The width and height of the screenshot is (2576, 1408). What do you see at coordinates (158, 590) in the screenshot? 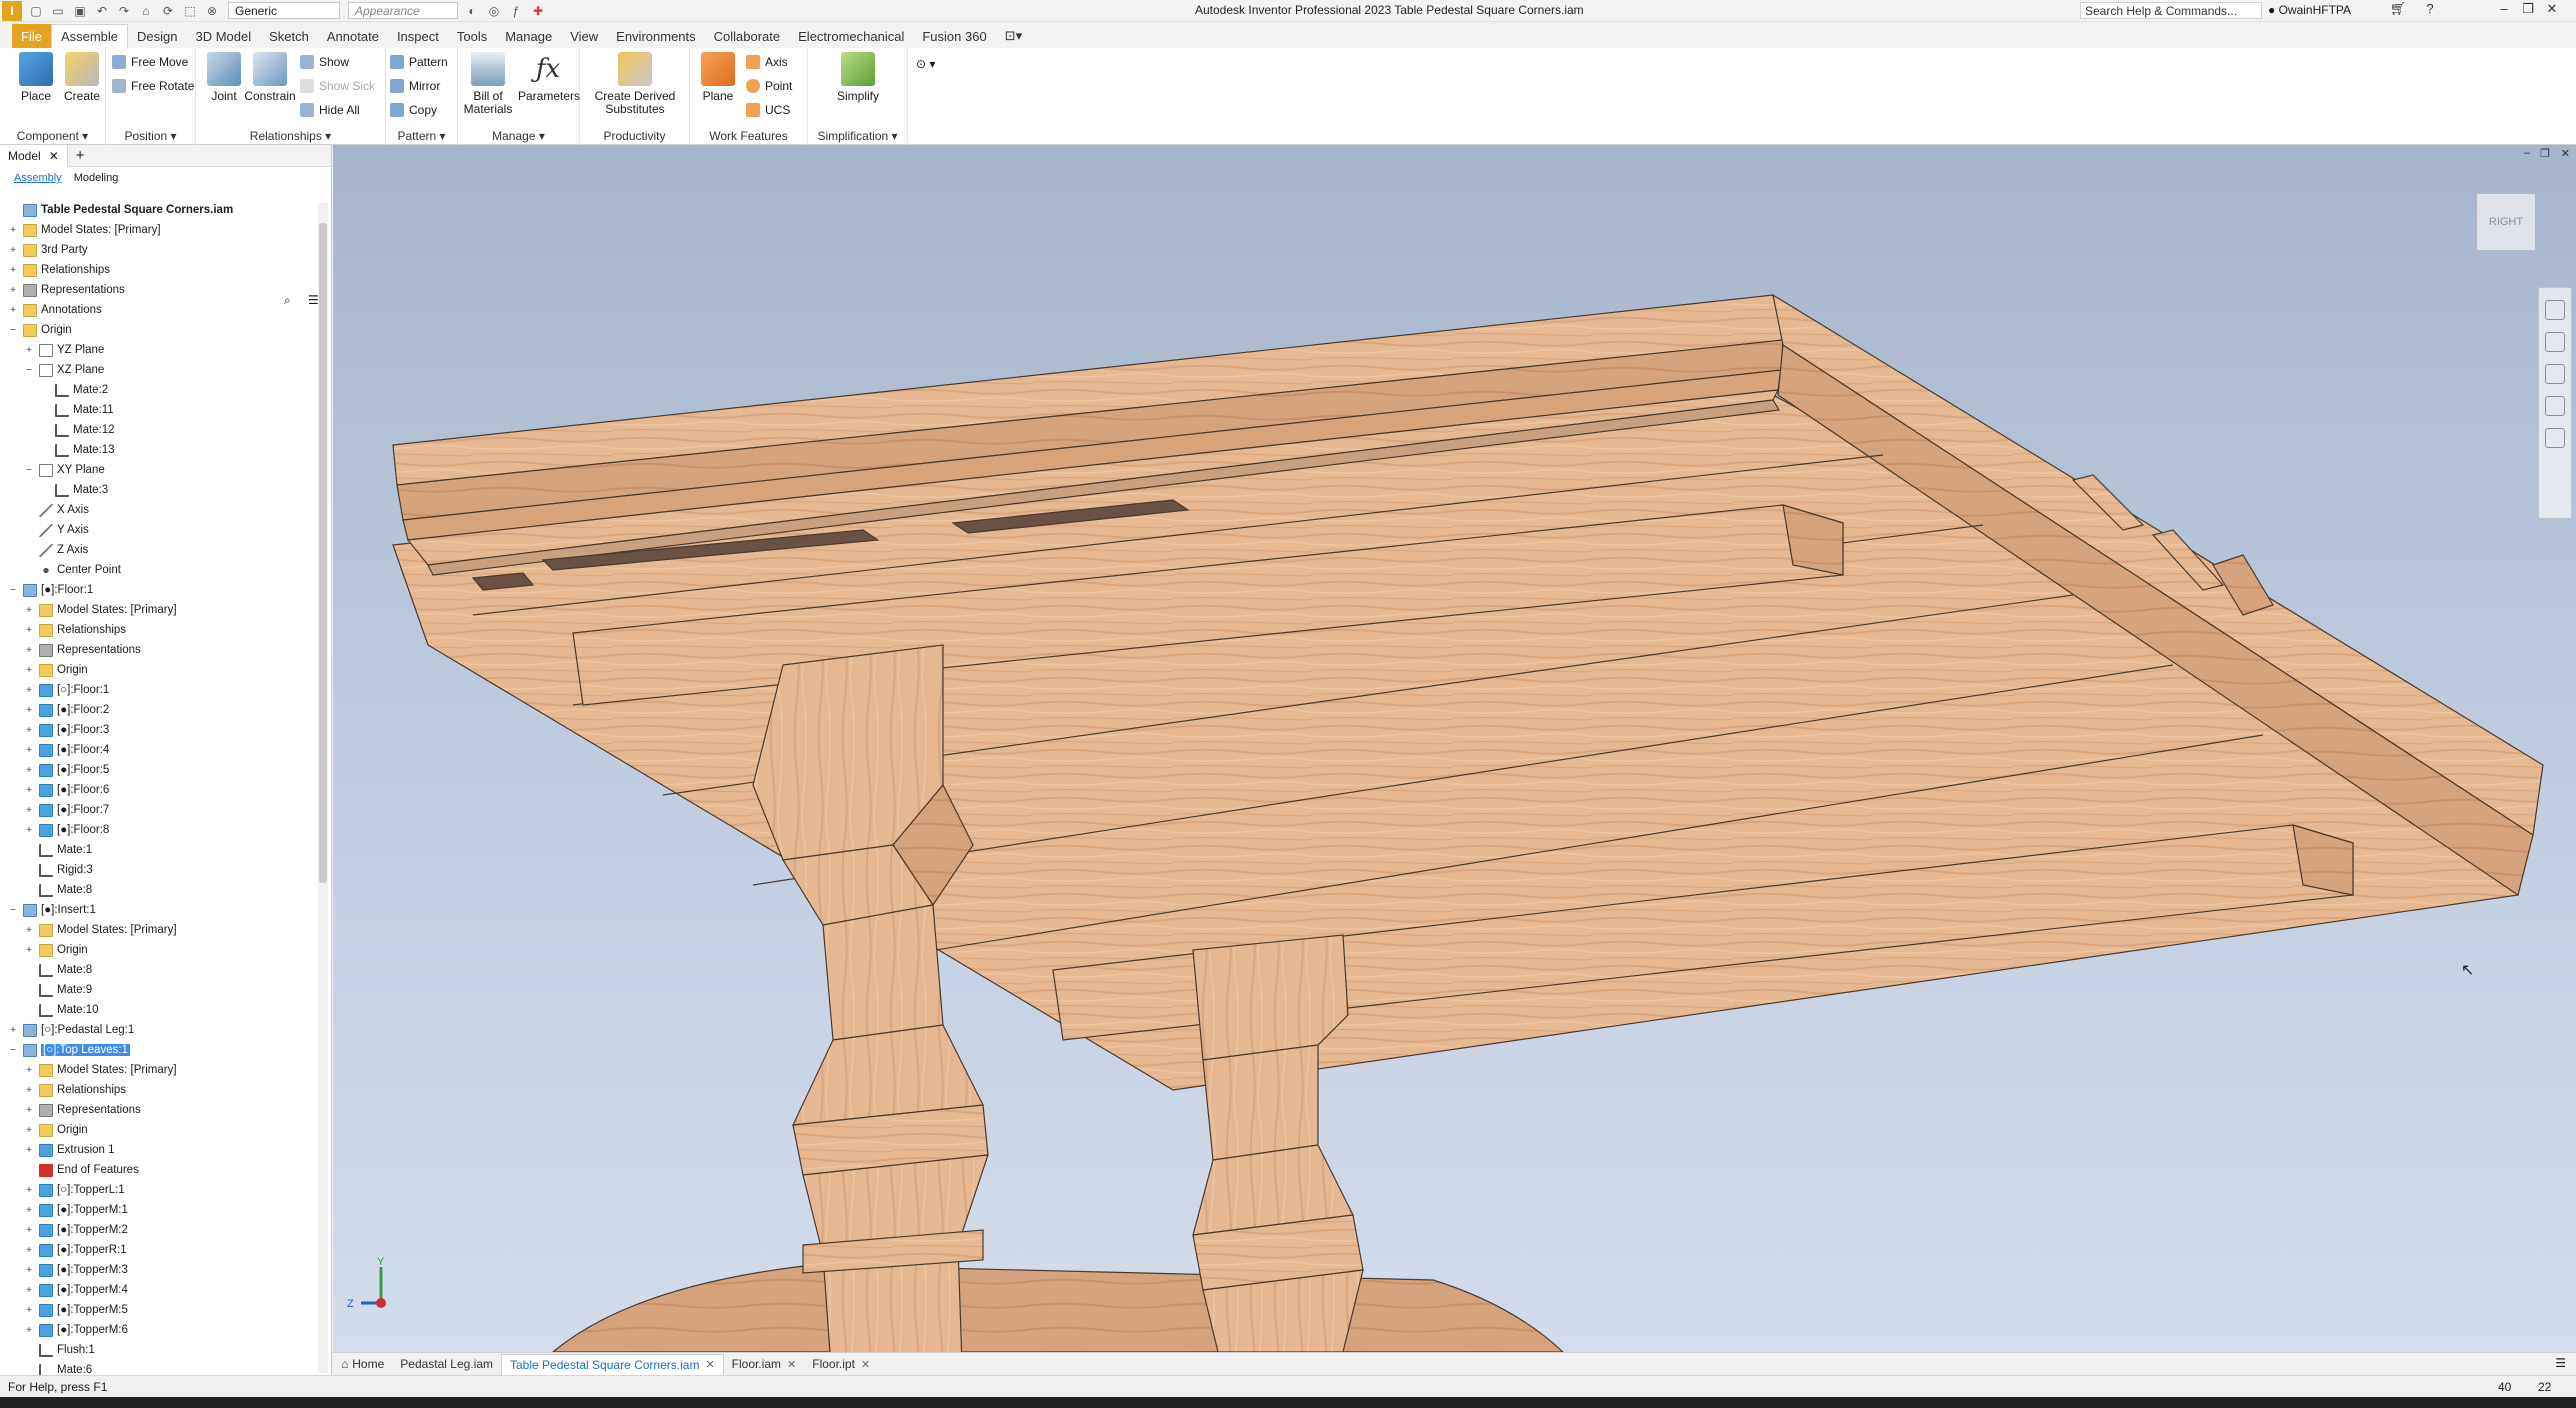
I see `tree-node: − [●]:Floor:1` at bounding box center [158, 590].